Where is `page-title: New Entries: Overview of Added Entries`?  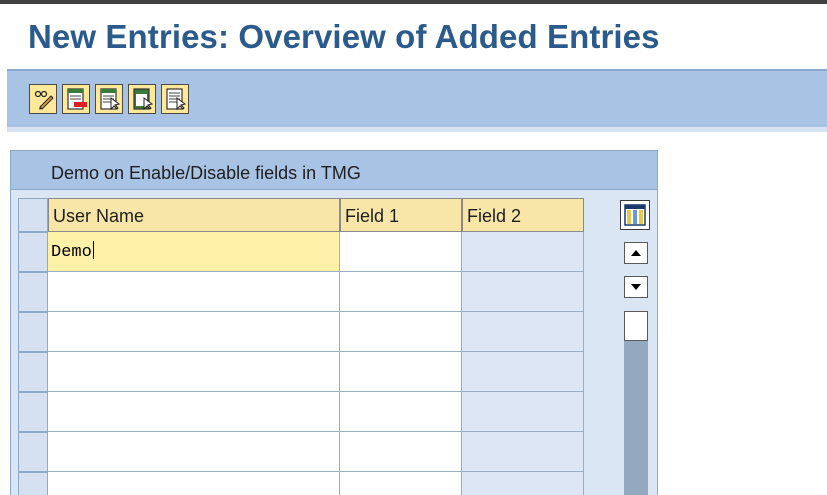
page-title: New Entries: Overview of Added Entries is located at coordinates (344, 36).